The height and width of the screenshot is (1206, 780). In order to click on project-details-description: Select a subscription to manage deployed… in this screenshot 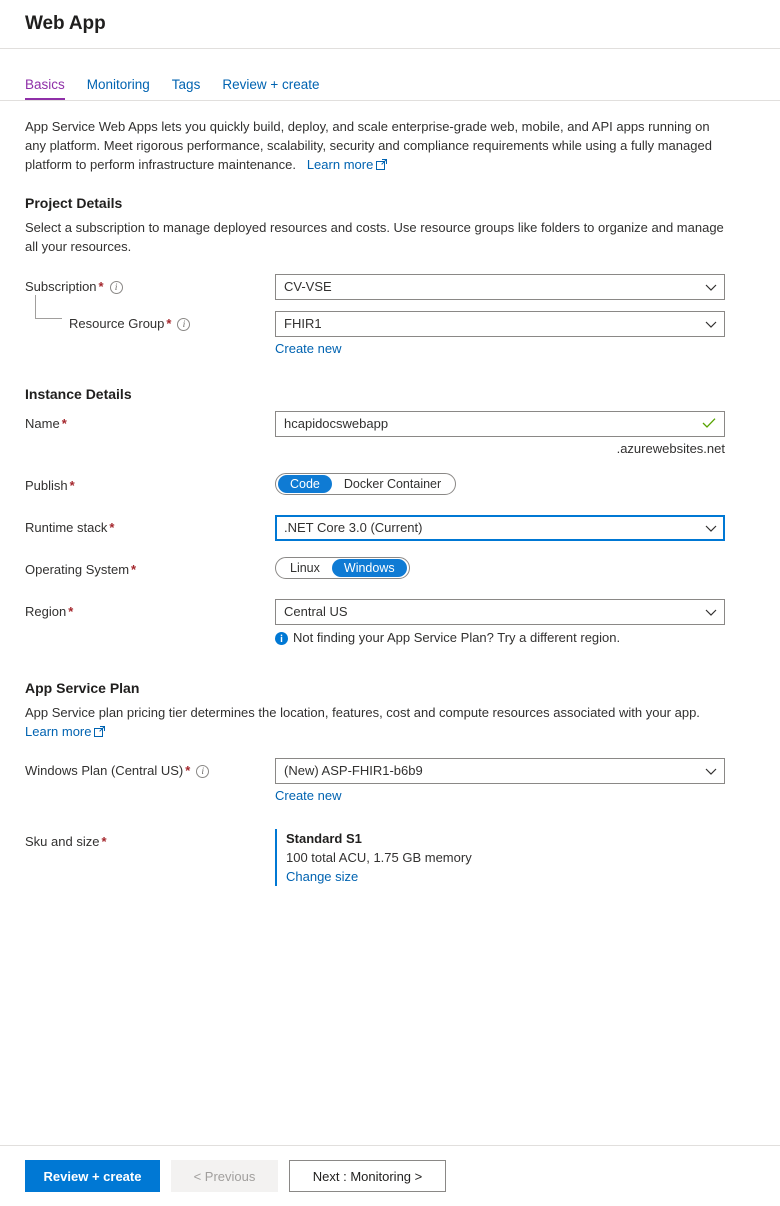, I will do `click(374, 237)`.